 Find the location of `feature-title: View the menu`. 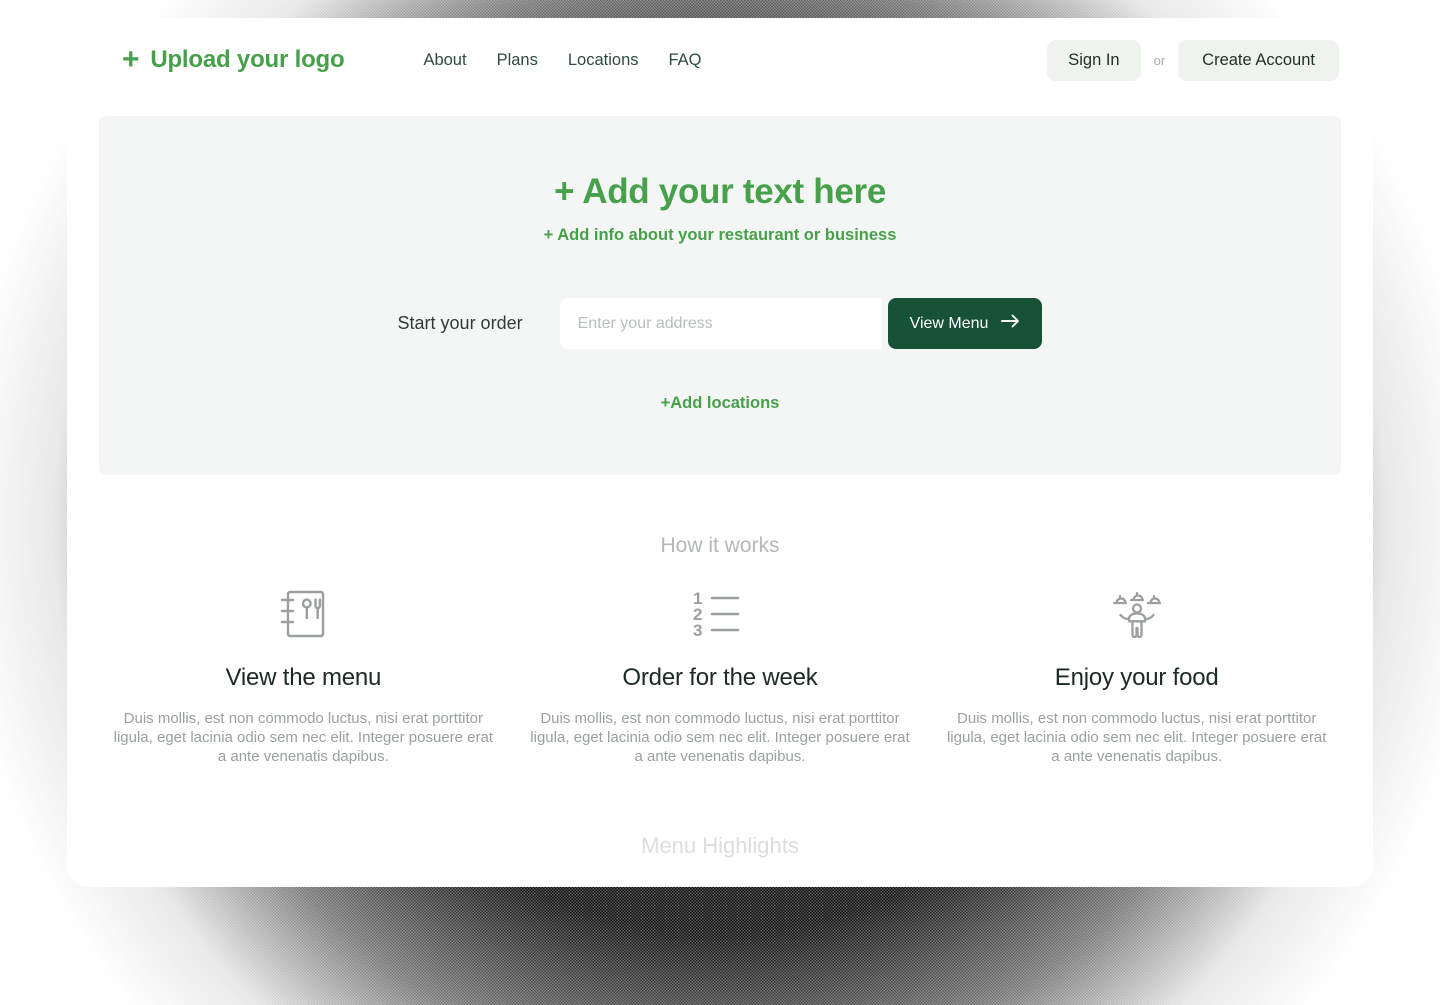

feature-title: View the menu is located at coordinates (303, 677).